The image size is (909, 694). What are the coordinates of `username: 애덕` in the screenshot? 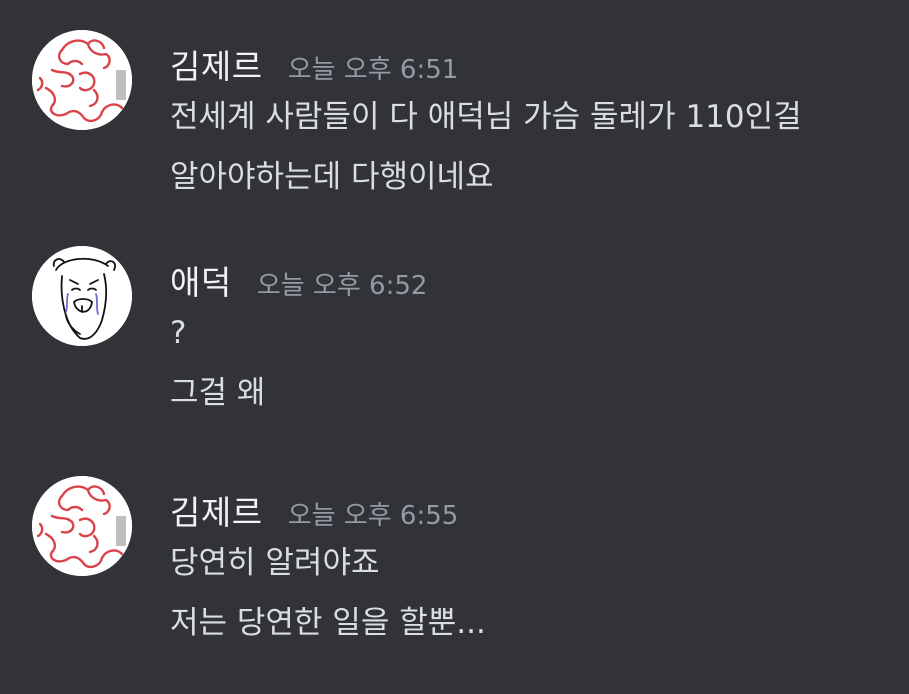 It's located at (201, 282).